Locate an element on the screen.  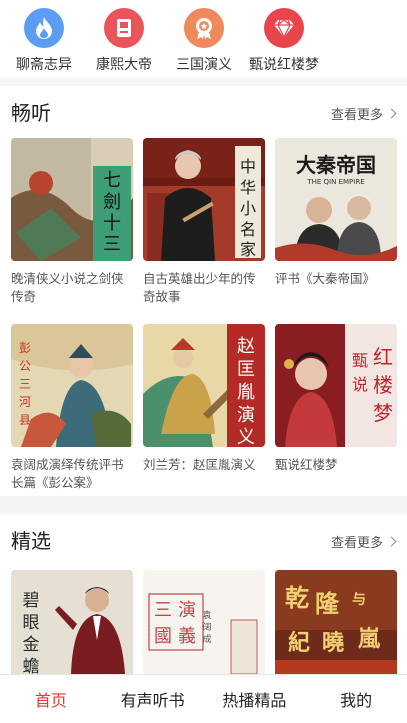
album-card: 中 华 小 名 家 自古英雄出少年的传奇故事 is located at coordinates (204, 222).